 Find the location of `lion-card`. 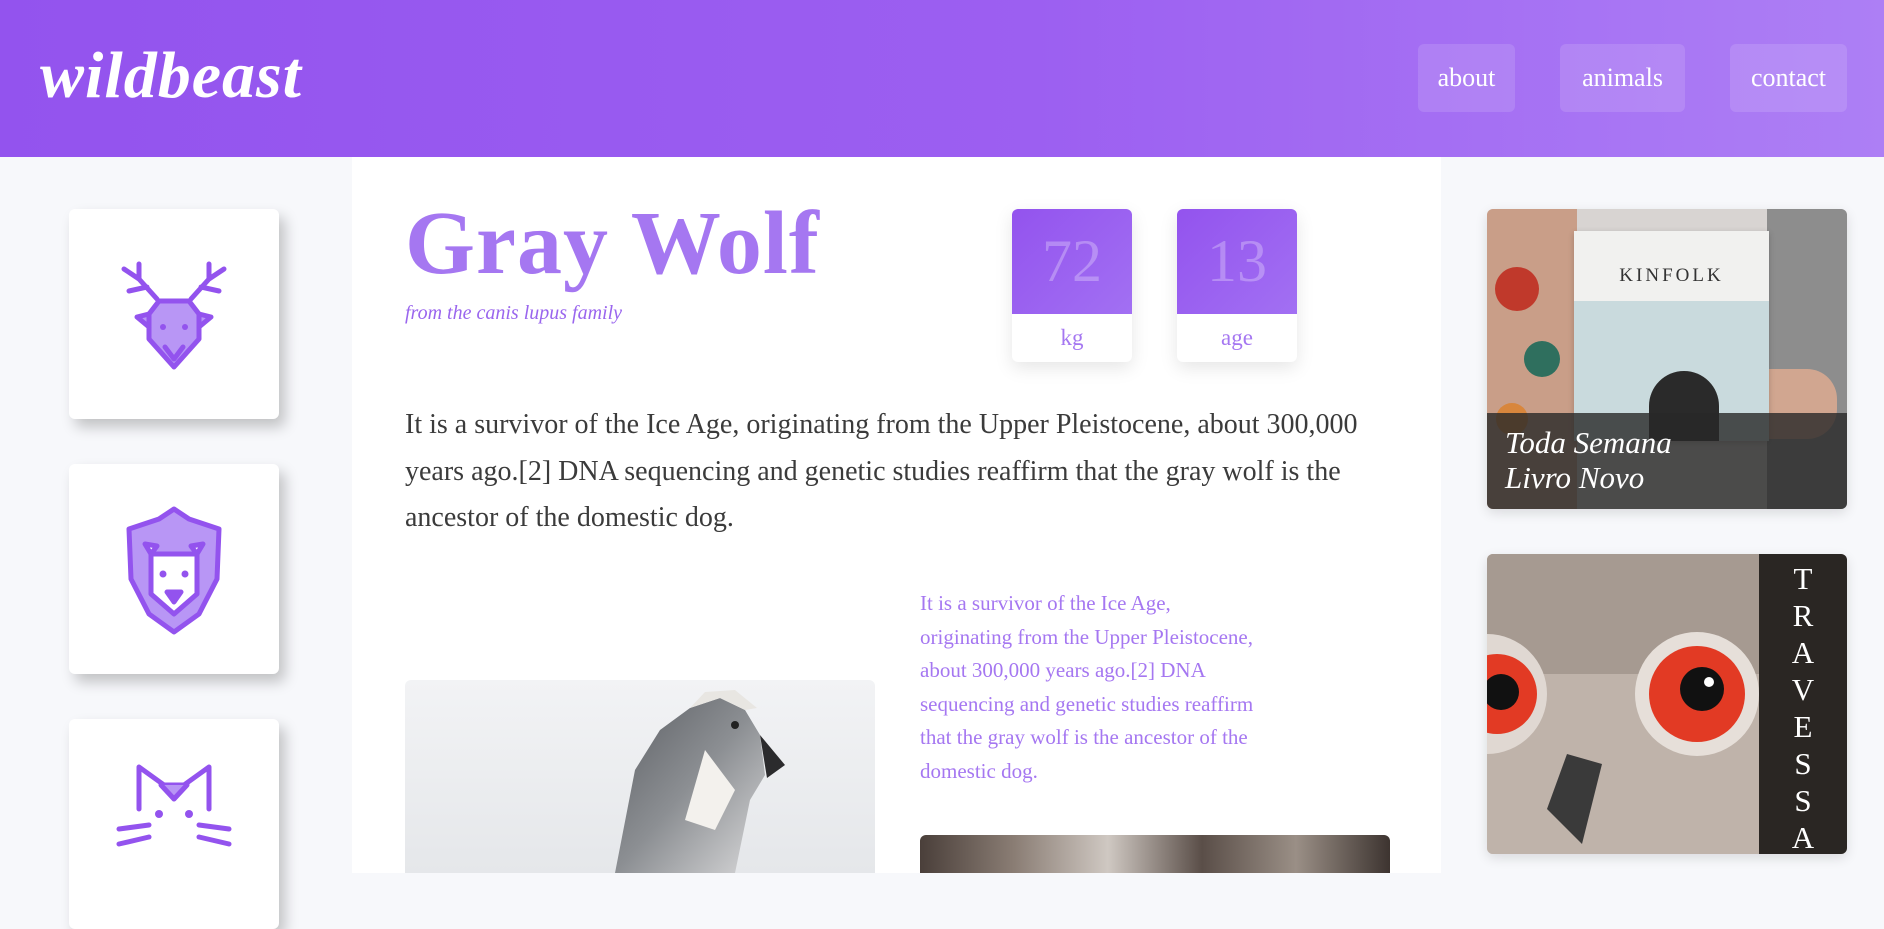

lion-card is located at coordinates (174, 569).